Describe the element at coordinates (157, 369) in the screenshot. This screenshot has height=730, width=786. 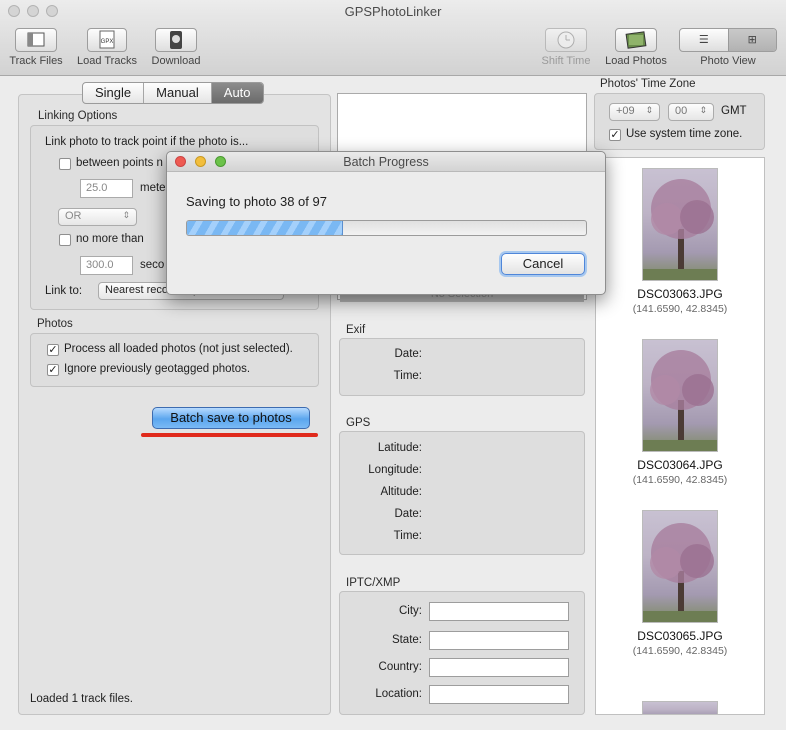
I see `ignore-geotagged-label: Ignore previously geotagged photos.` at that location.